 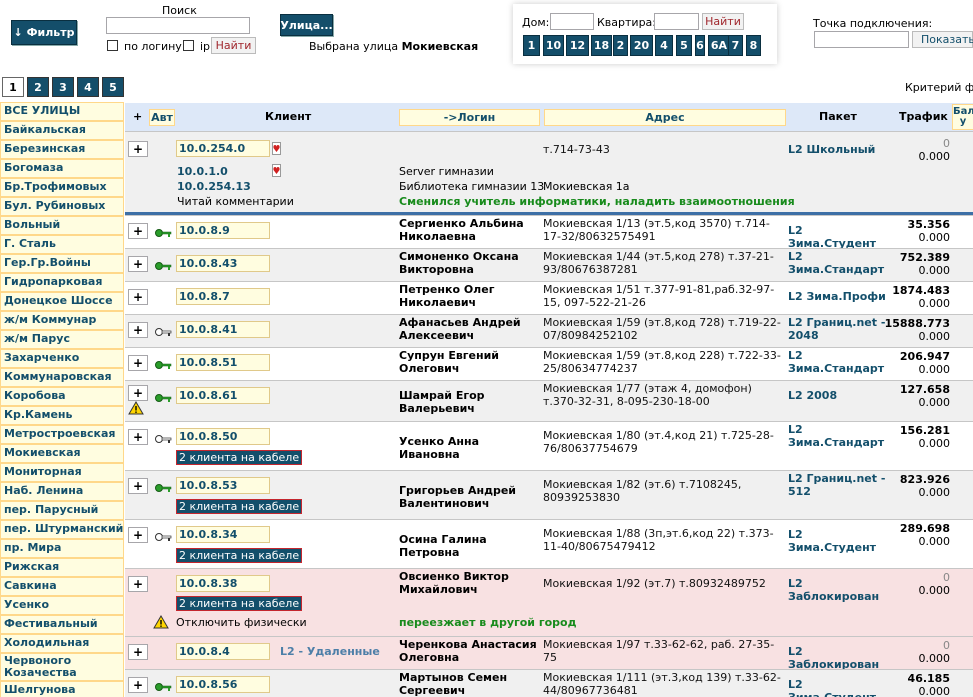 I want to click on house-button: 1, so click(x=531, y=45).